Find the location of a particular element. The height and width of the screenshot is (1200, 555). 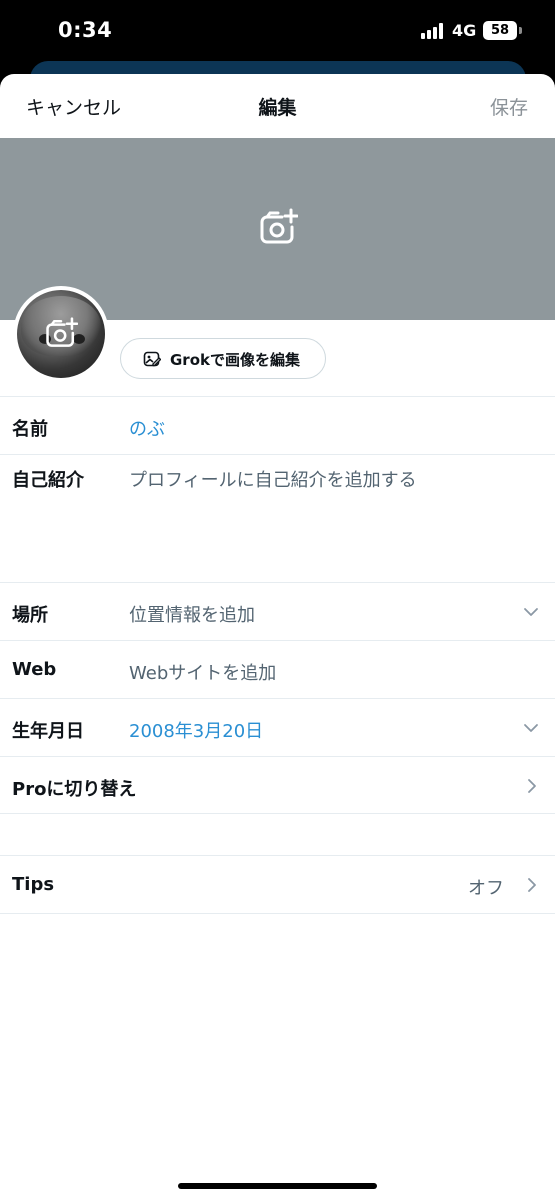

web-label: Web is located at coordinates (34, 669).